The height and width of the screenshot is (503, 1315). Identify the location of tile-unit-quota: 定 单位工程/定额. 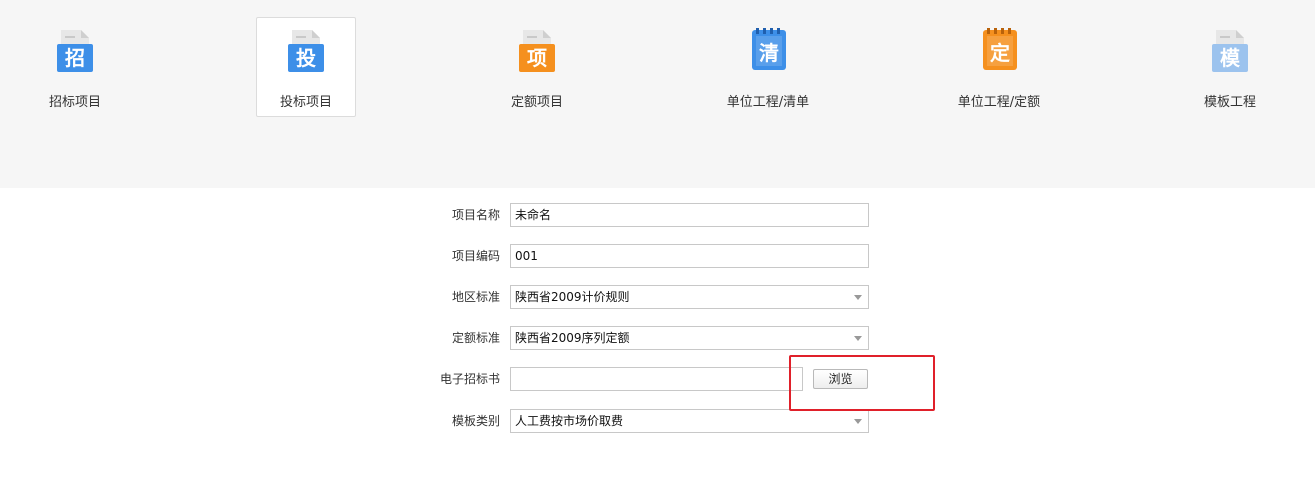
(999, 67).